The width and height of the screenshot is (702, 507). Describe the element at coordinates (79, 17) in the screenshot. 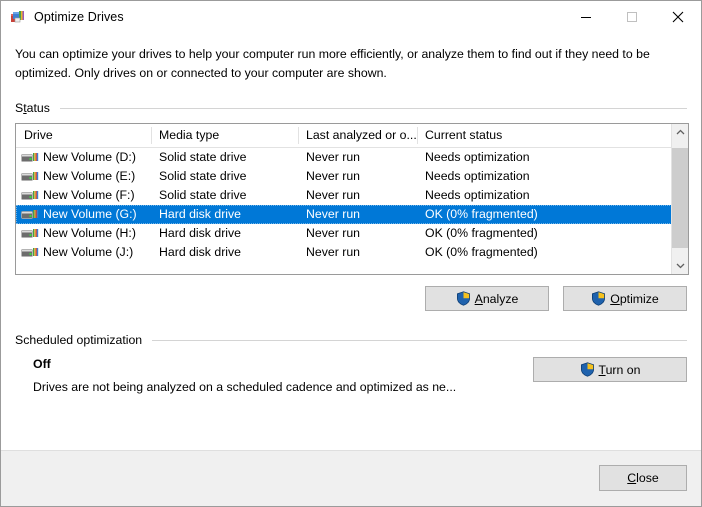

I see `window-title: Optimize Drives` at that location.